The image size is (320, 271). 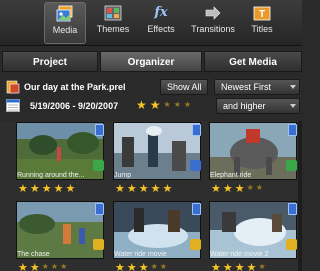 I want to click on rating-filter-stars: ★★★★★, so click(x=165, y=105).